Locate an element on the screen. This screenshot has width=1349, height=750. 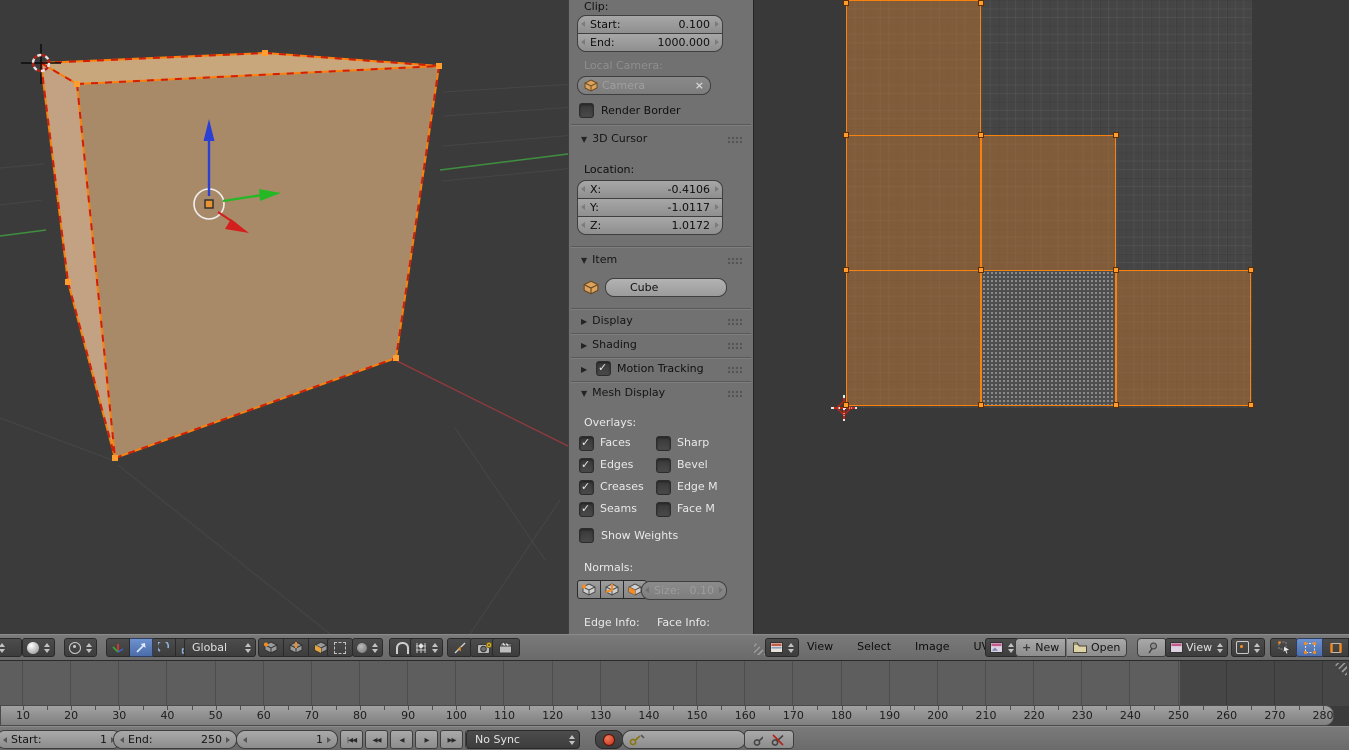
panel-header-motion-tracking: ▶ is located at coordinates (586, 368).